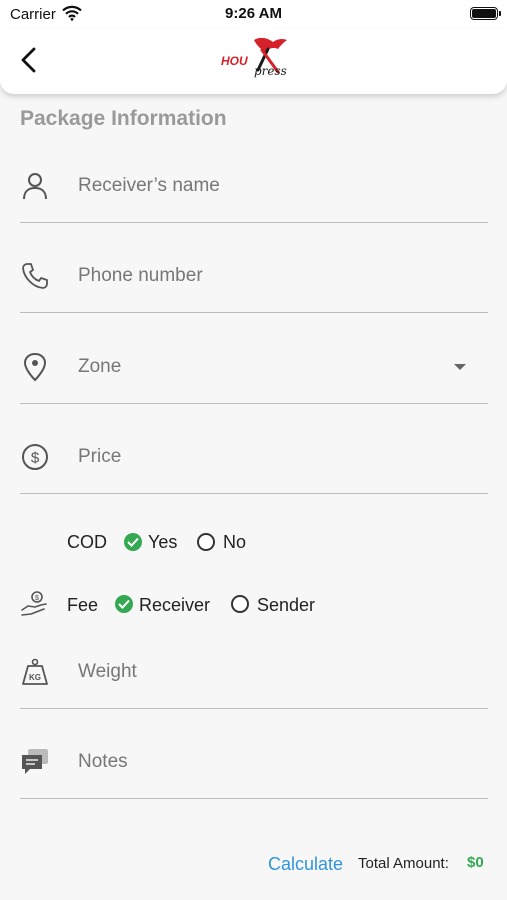  Describe the element at coordinates (254, 359) in the screenshot. I see `zone-dropdown: Zone` at that location.